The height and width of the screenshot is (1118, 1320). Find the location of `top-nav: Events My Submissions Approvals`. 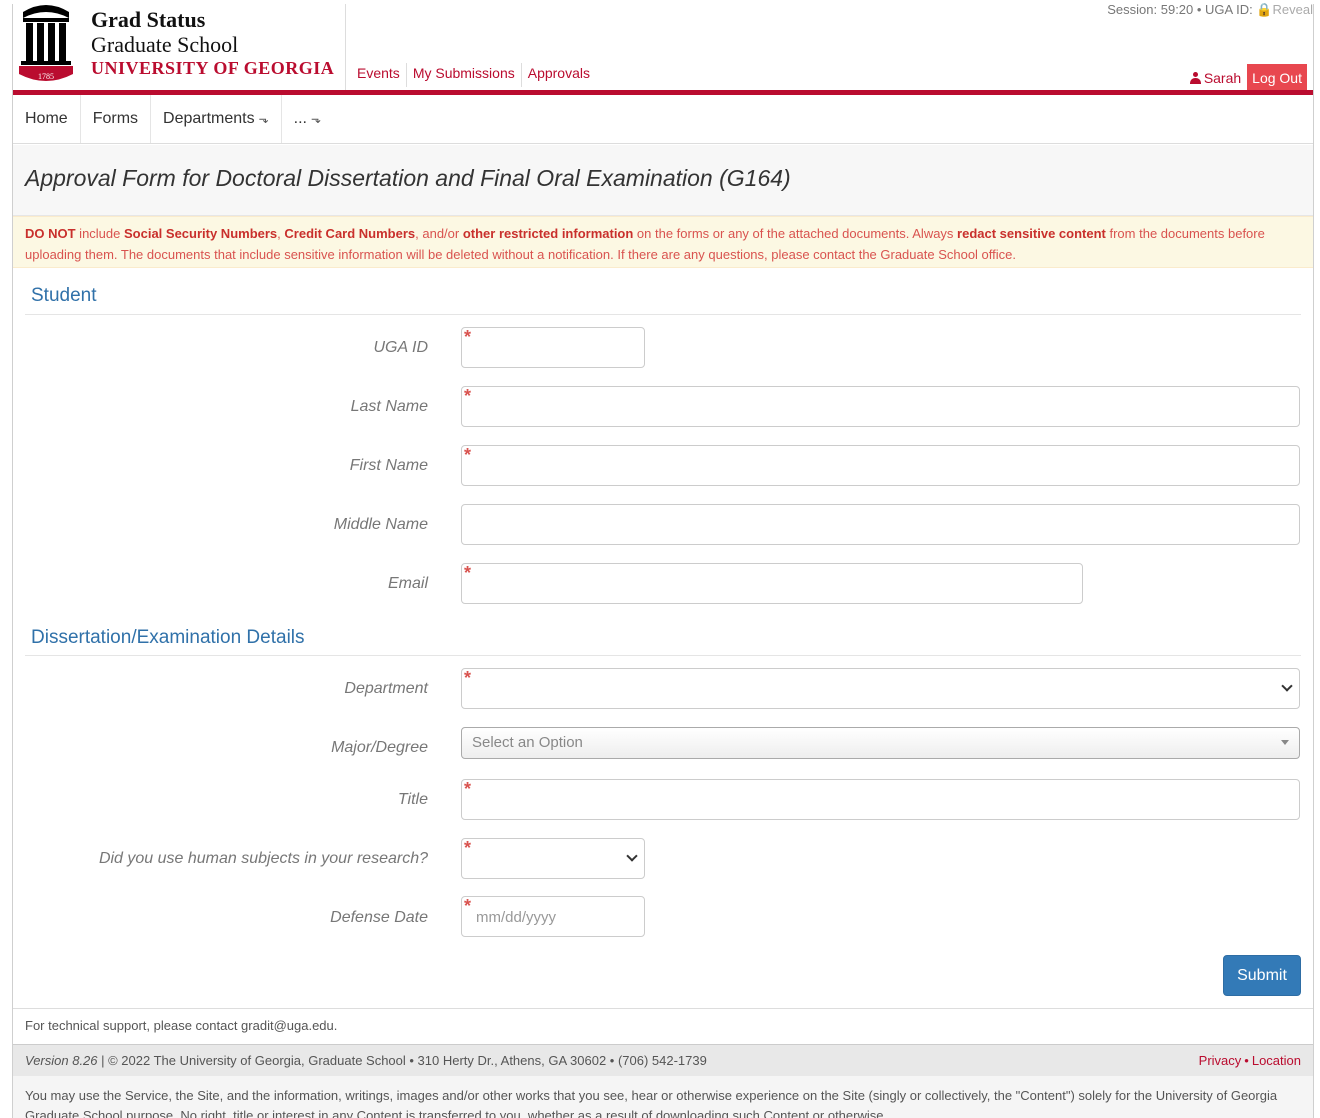

top-nav: Events My Submissions Approvals is located at coordinates (473, 75).